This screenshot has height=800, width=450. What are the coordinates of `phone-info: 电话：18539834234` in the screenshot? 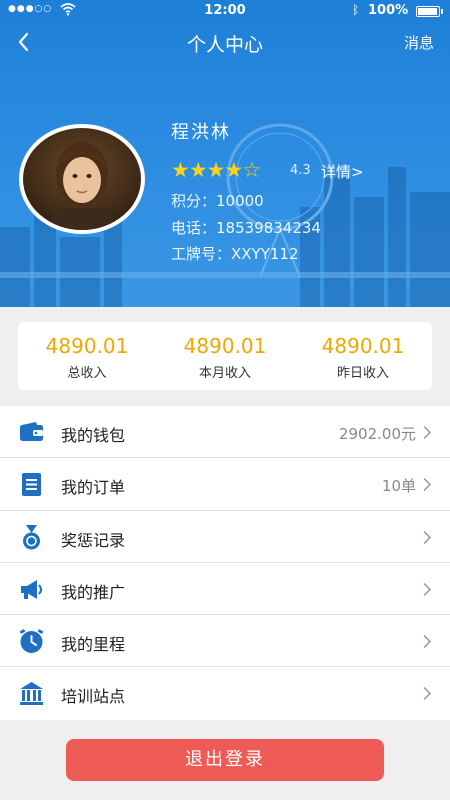 It's located at (246, 228).